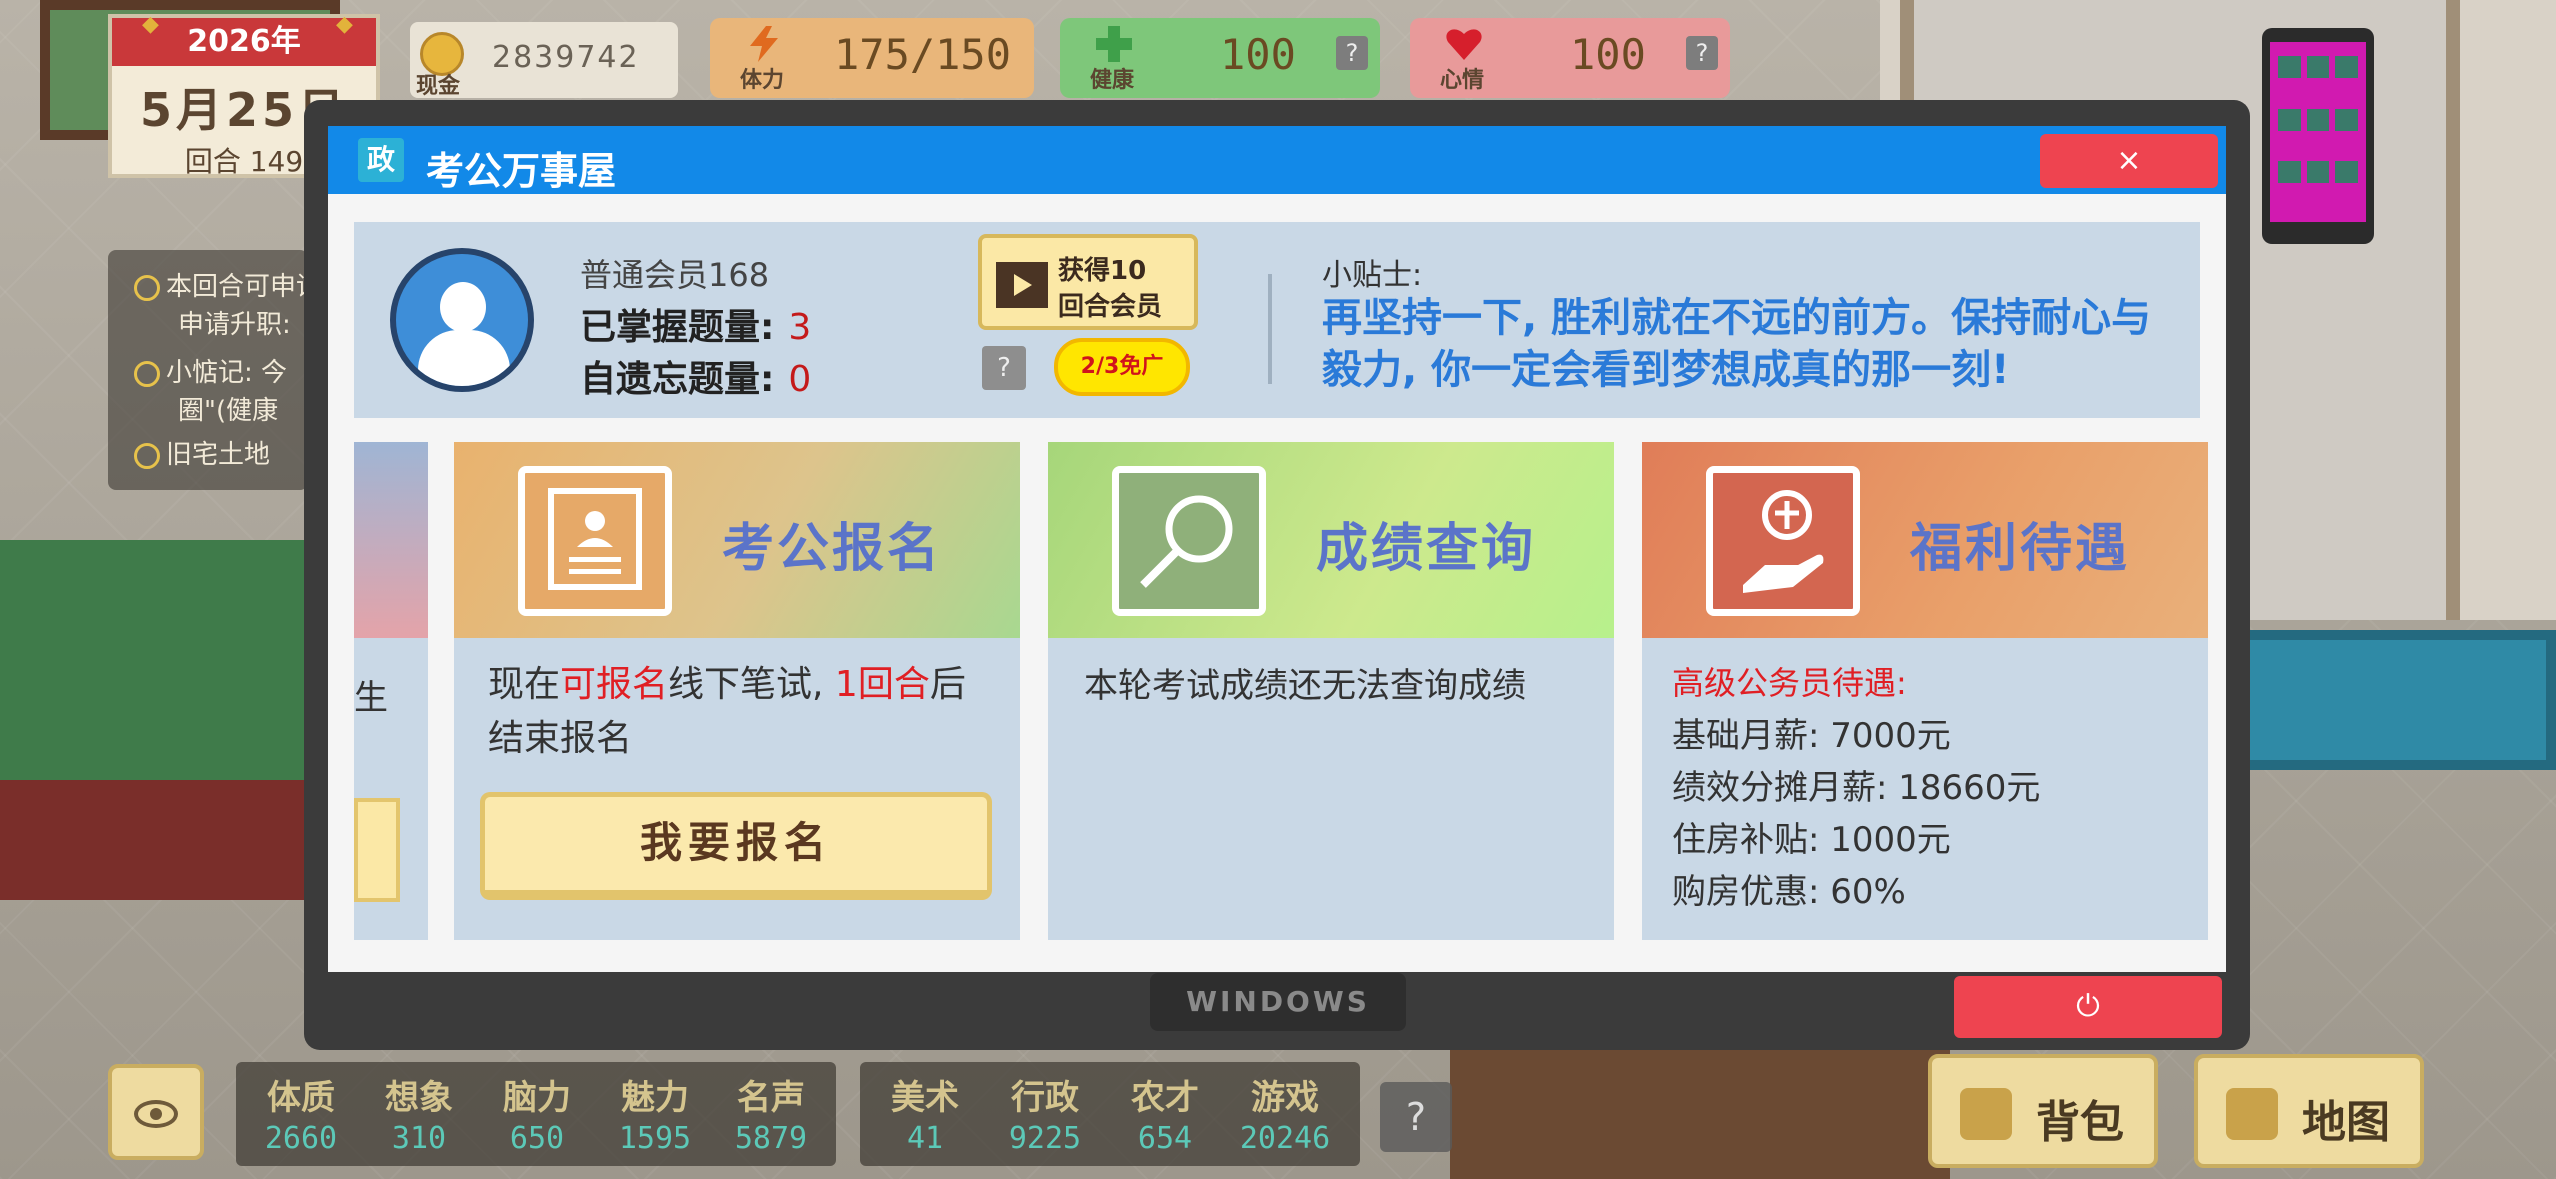  Describe the element at coordinates (1811, 840) in the screenshot. I see `welfare-row: 住房补贴: 1000元` at that location.